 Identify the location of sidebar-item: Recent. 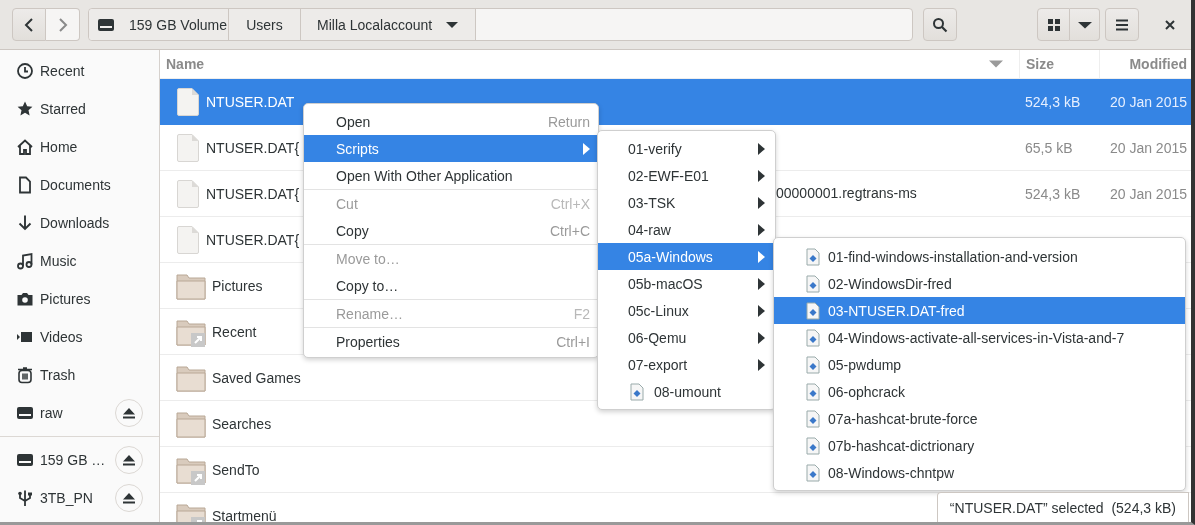
(79, 71).